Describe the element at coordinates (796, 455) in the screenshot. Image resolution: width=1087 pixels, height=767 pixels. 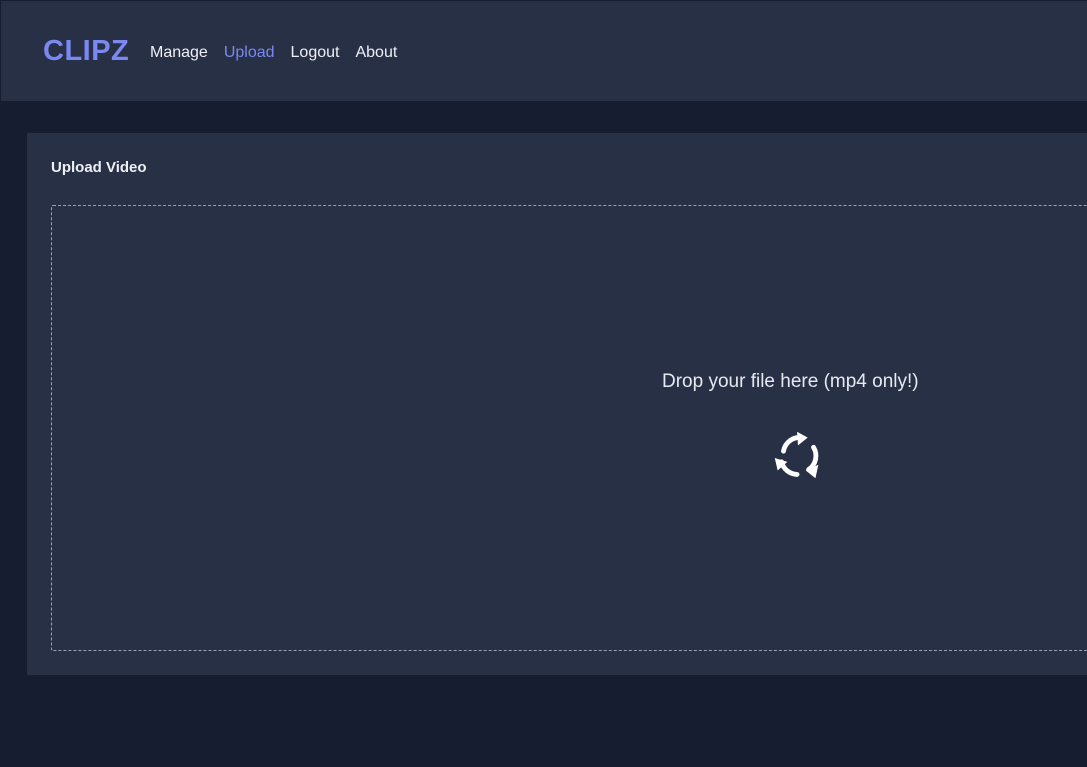
I see `refresh-icon` at that location.